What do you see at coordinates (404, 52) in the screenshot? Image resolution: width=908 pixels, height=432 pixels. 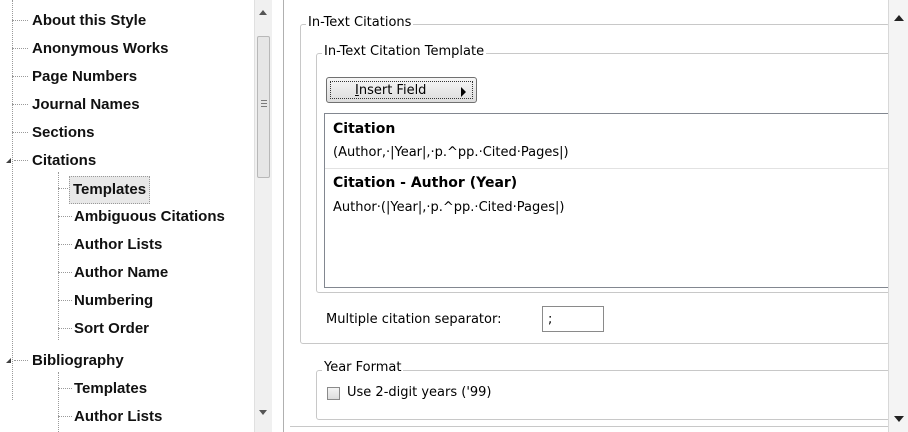 I see `citation-template-title: In-Text Citation Template` at bounding box center [404, 52].